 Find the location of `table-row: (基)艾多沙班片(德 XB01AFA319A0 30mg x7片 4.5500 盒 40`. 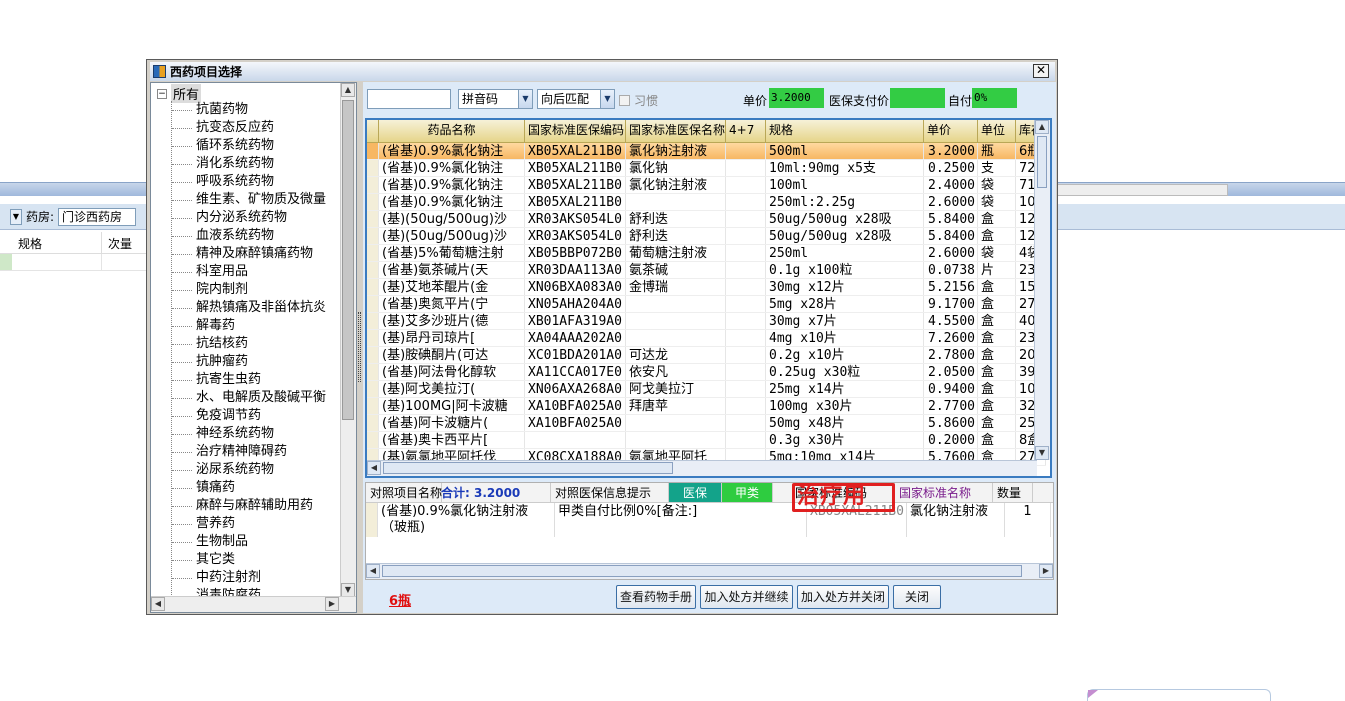

table-row: (基)艾多沙班片(德 XB01AFA319A0 30mg x7片 4.5500 盒 40 is located at coordinates (706, 321).